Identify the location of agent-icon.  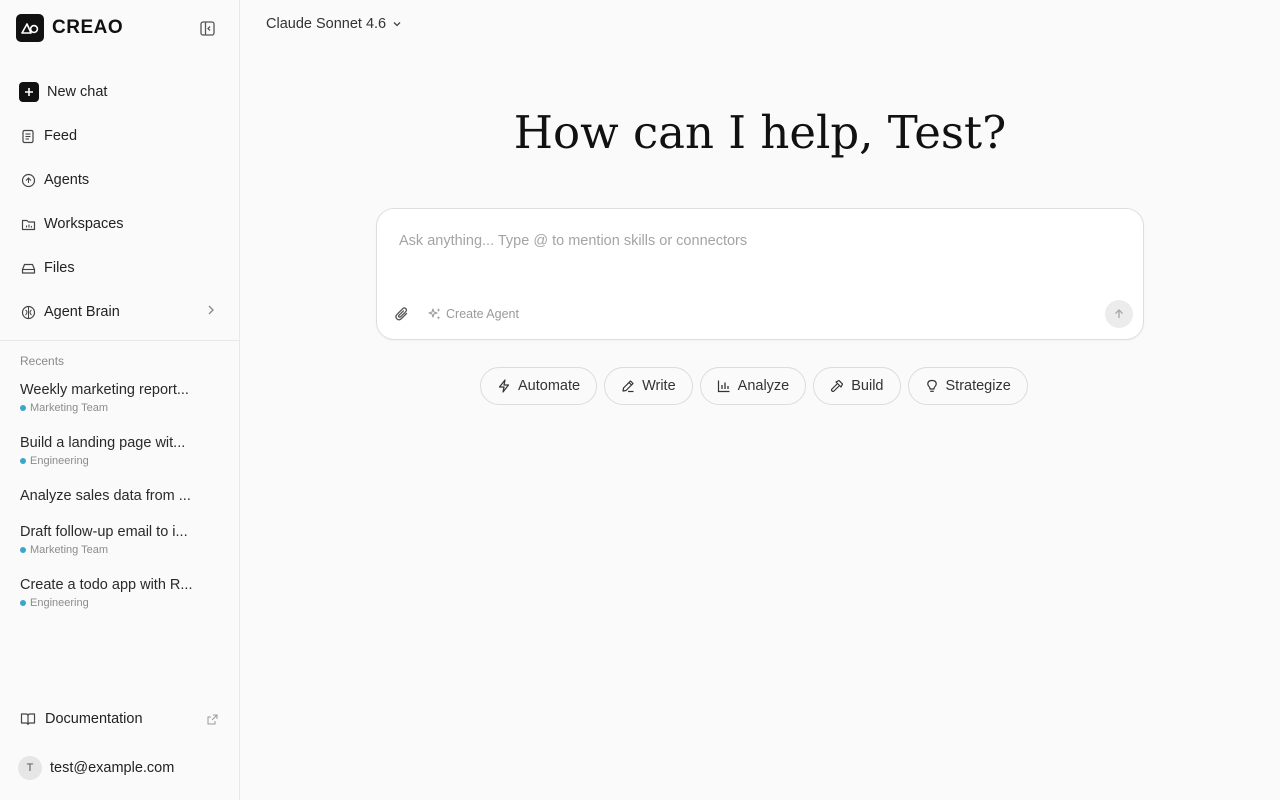
(28, 180).